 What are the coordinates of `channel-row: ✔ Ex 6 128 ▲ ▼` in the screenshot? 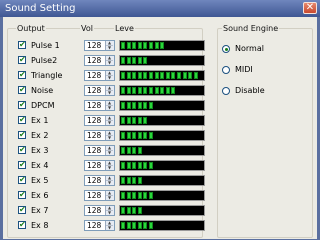 It's located at (113, 195).